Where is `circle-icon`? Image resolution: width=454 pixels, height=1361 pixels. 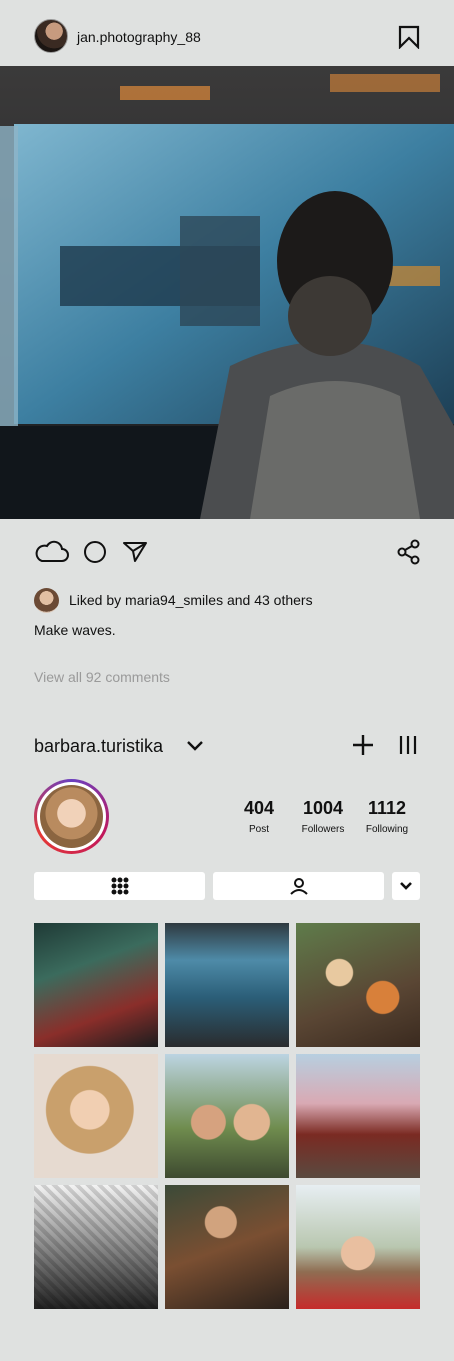 circle-icon is located at coordinates (95, 552).